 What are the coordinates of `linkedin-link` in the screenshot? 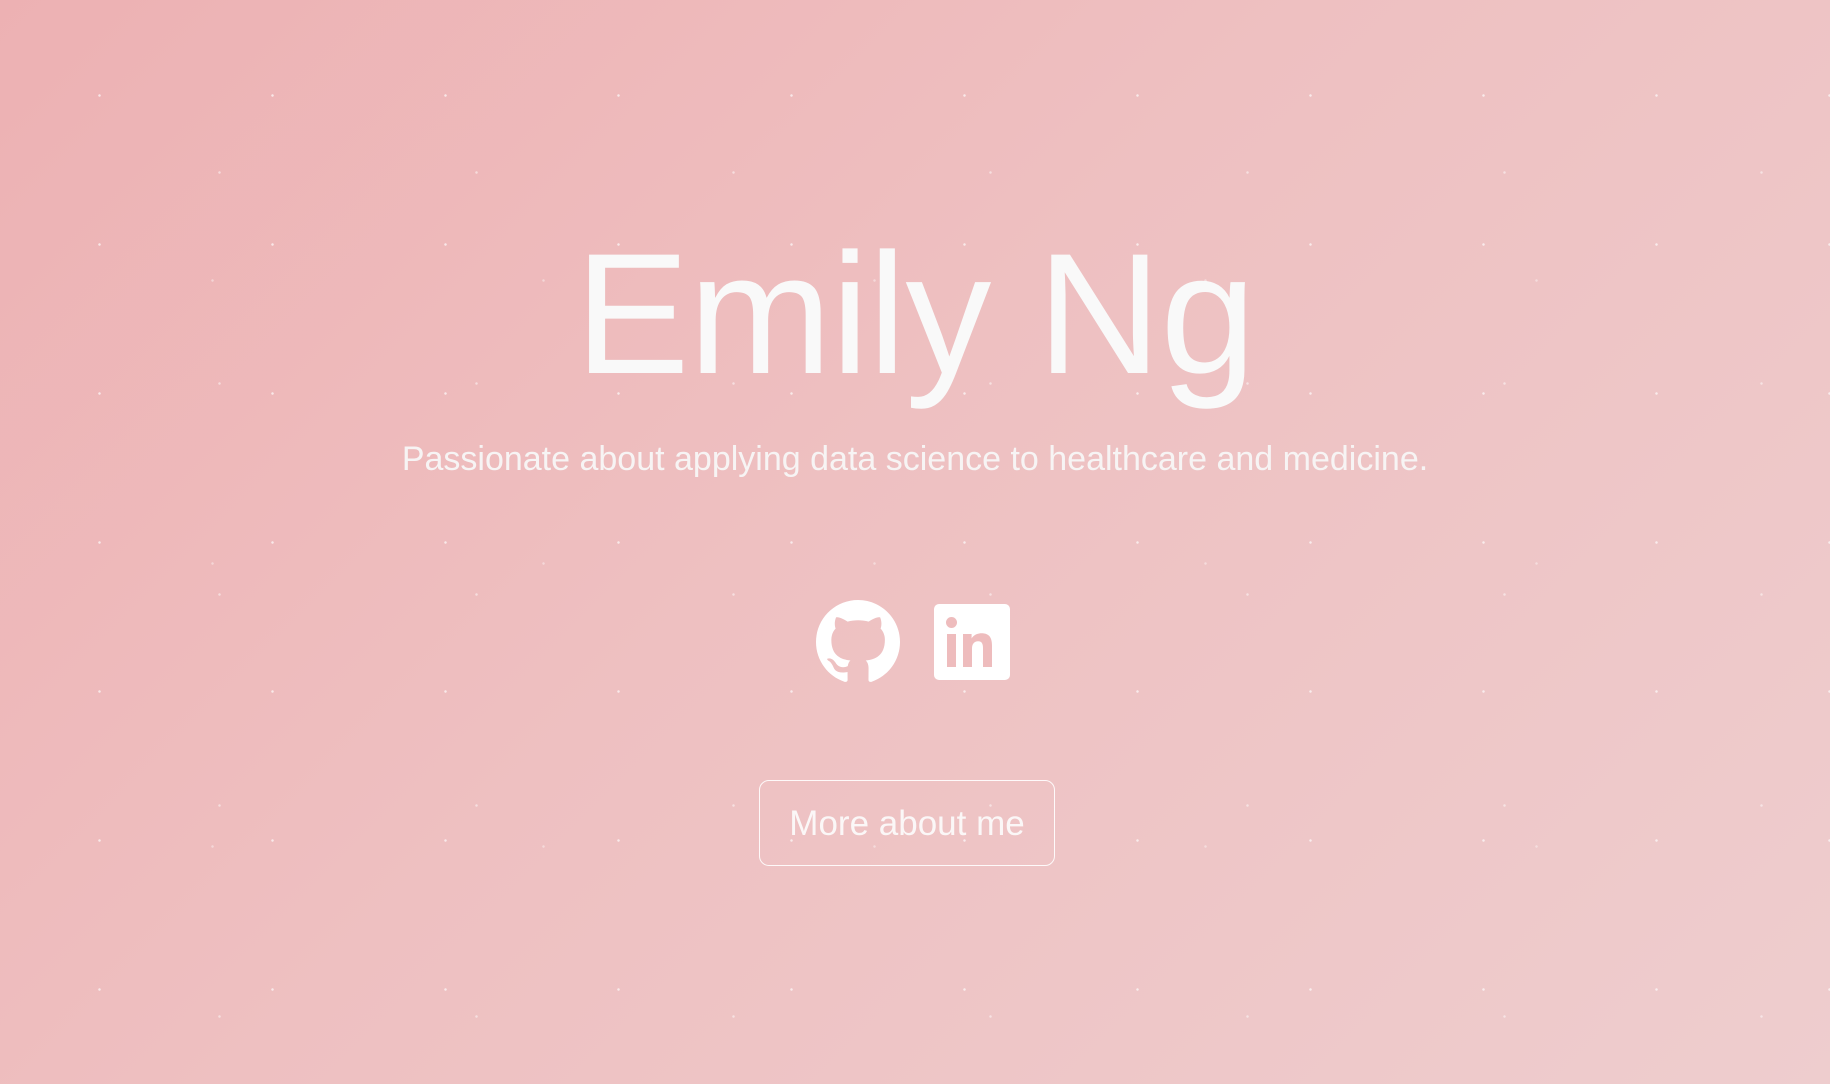 It's located at (972, 642).